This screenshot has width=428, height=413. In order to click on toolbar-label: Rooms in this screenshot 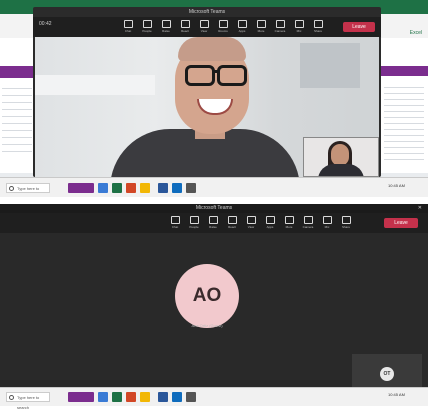, I will do `click(223, 31)`.